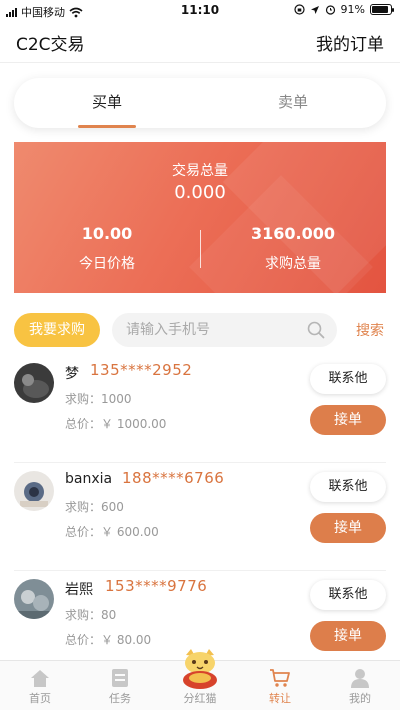 Image resolution: width=400 pixels, height=710 pixels. I want to click on order-quantity: 求购：600, so click(94, 507).